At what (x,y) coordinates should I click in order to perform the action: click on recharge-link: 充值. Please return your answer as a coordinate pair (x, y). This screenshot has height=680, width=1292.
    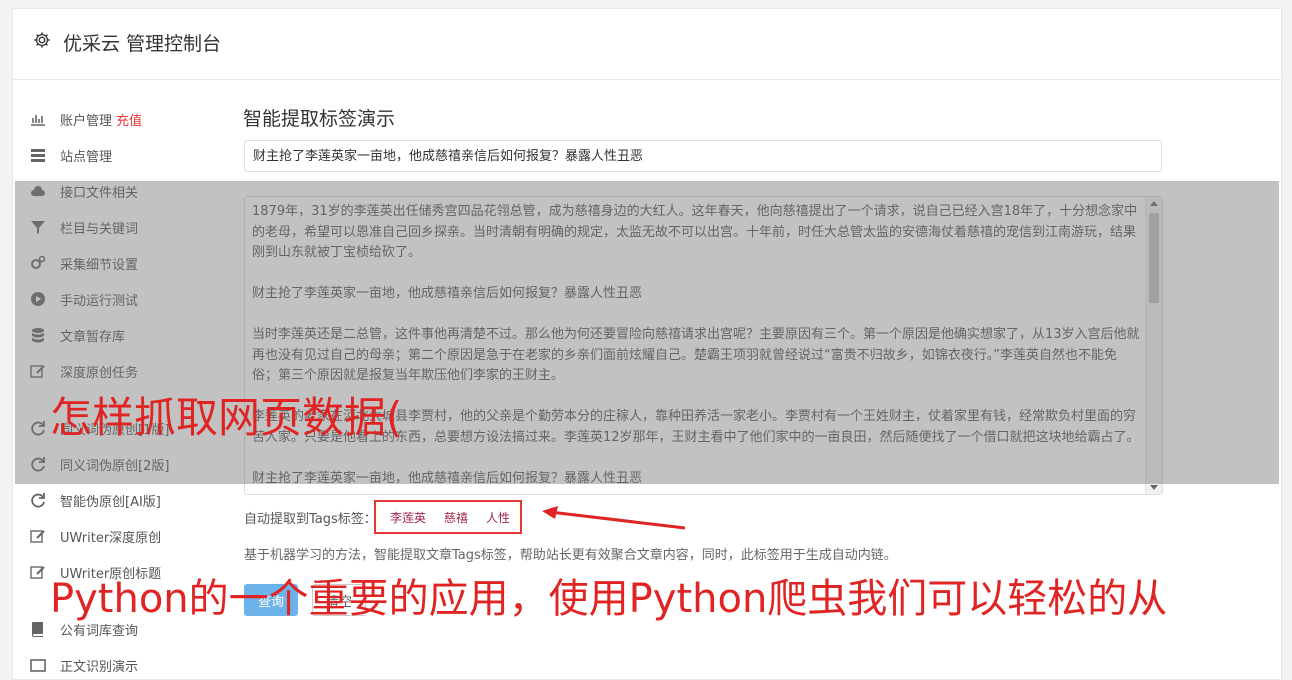
    Looking at the image, I should click on (129, 121).